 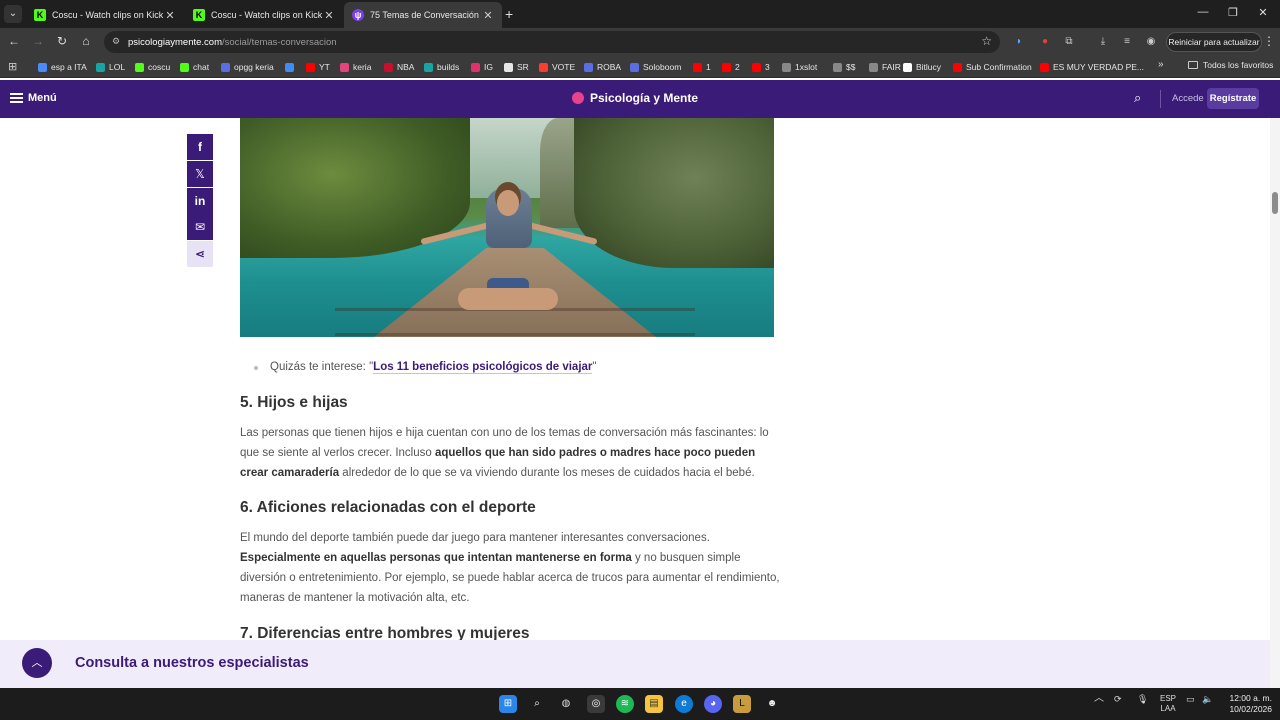 What do you see at coordinates (1188, 98) in the screenshot?
I see `login-link: Accede` at bounding box center [1188, 98].